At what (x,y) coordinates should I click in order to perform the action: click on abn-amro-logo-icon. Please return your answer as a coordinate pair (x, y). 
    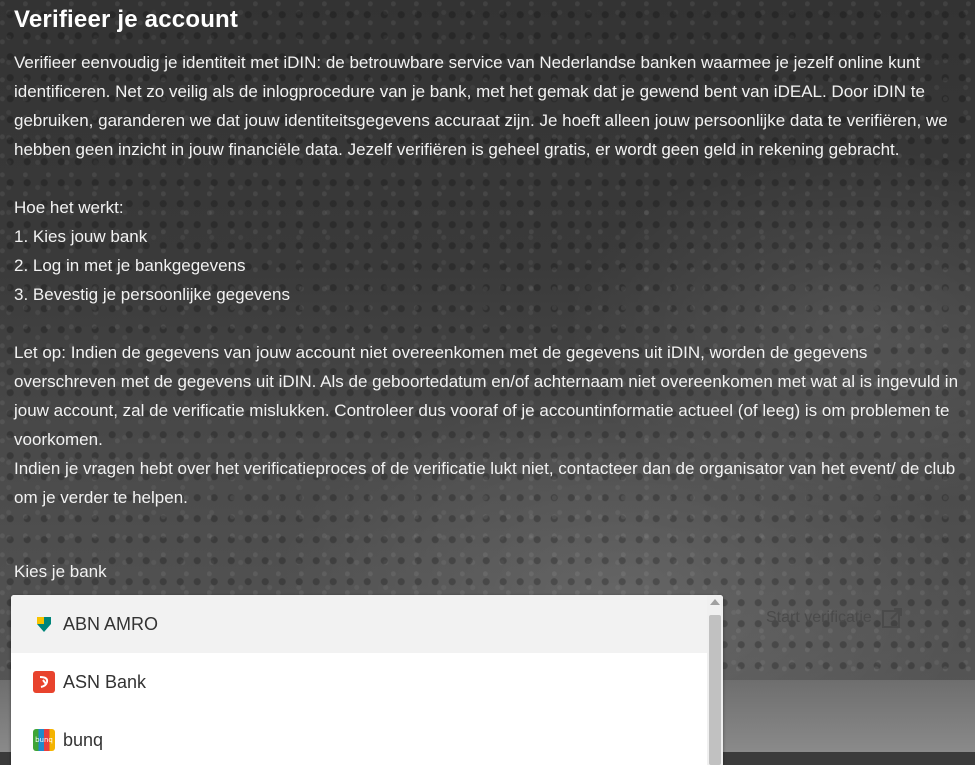
    Looking at the image, I should click on (44, 624).